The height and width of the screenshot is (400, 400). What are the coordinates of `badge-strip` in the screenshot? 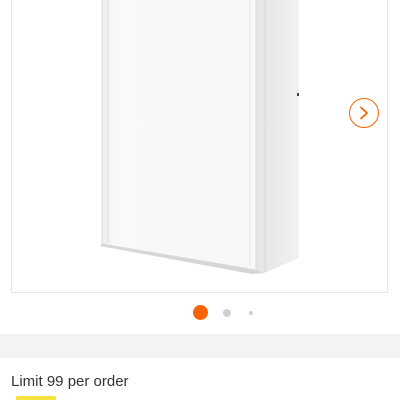 It's located at (36, 398).